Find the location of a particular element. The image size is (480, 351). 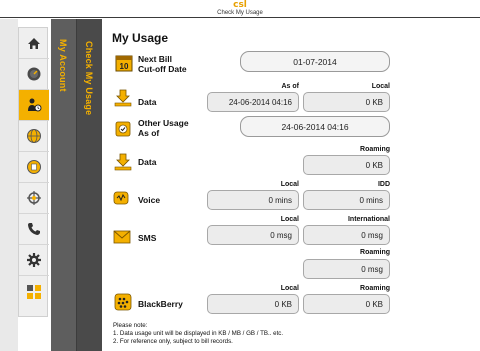

gauge-icon is located at coordinates (34, 74).